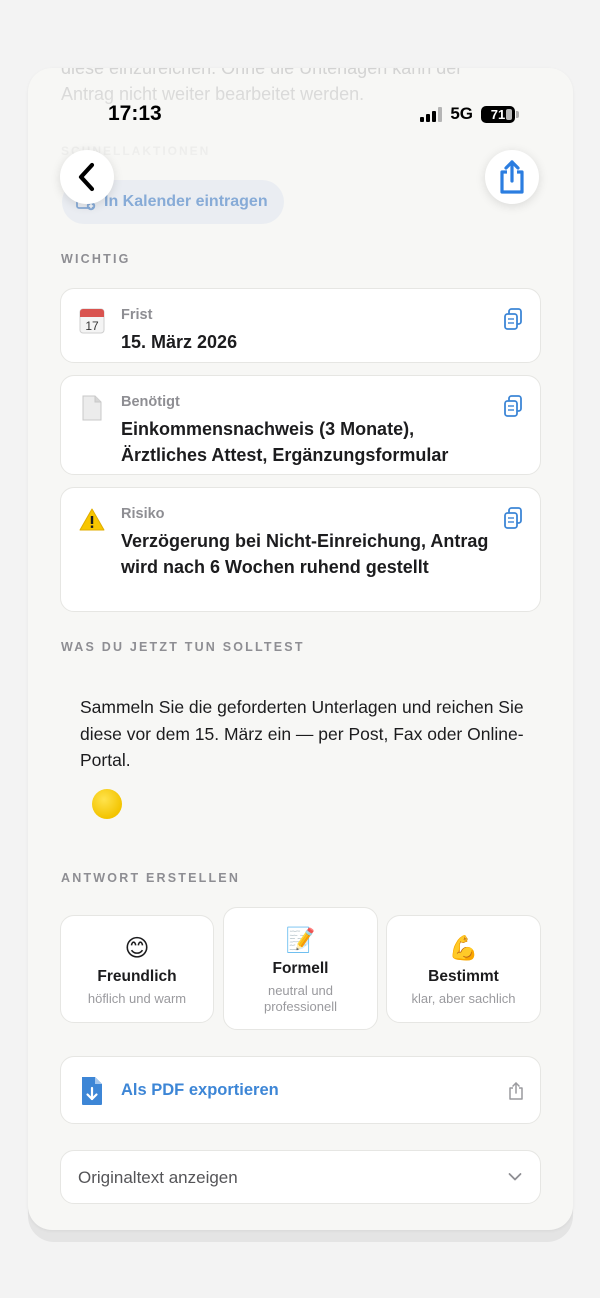  Describe the element at coordinates (92, 1091) in the screenshot. I see `pdf-document-icon` at that location.